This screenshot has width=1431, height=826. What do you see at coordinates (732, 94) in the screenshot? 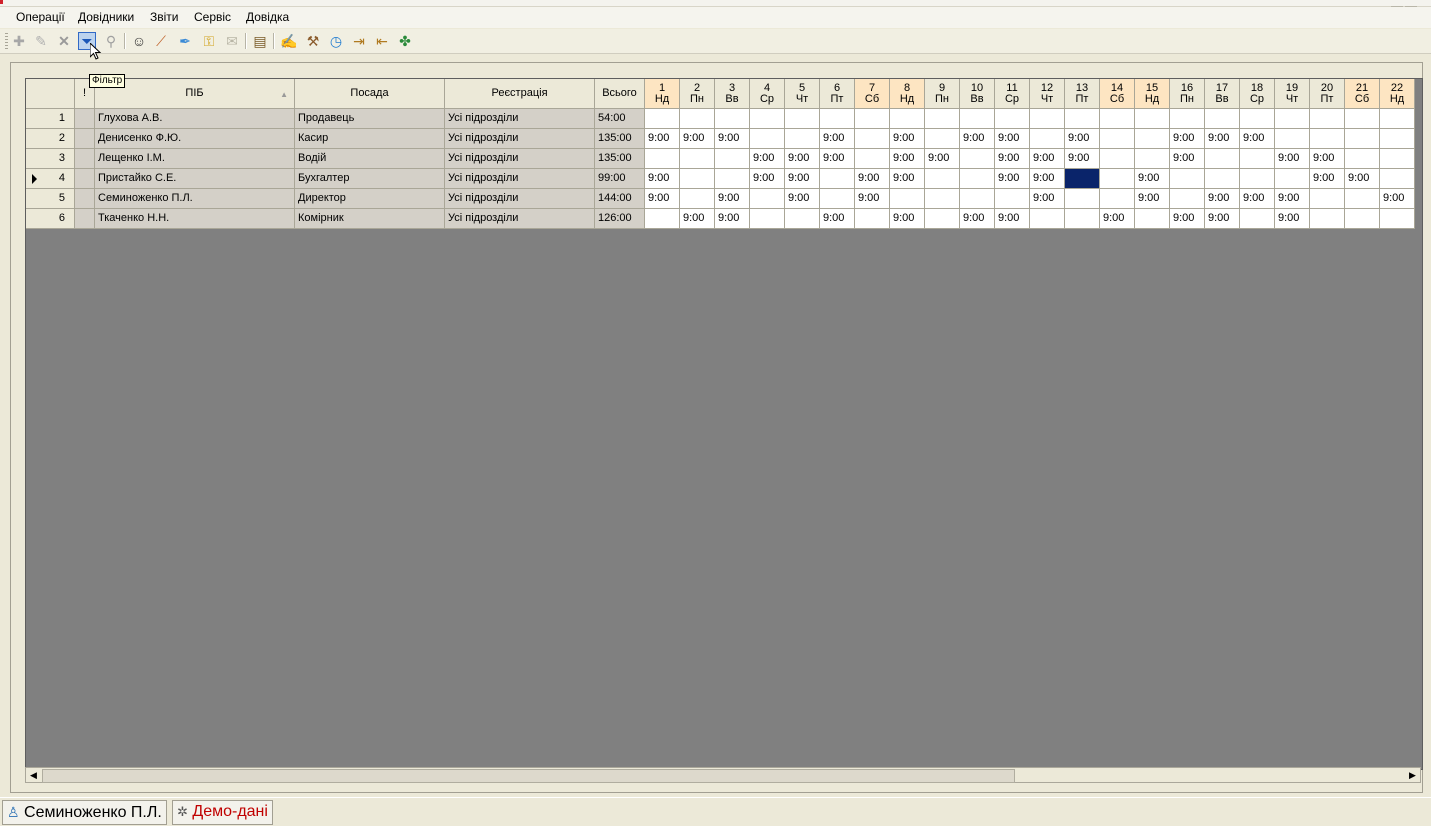
I see `column-header-day: 3 Вв` at bounding box center [732, 94].